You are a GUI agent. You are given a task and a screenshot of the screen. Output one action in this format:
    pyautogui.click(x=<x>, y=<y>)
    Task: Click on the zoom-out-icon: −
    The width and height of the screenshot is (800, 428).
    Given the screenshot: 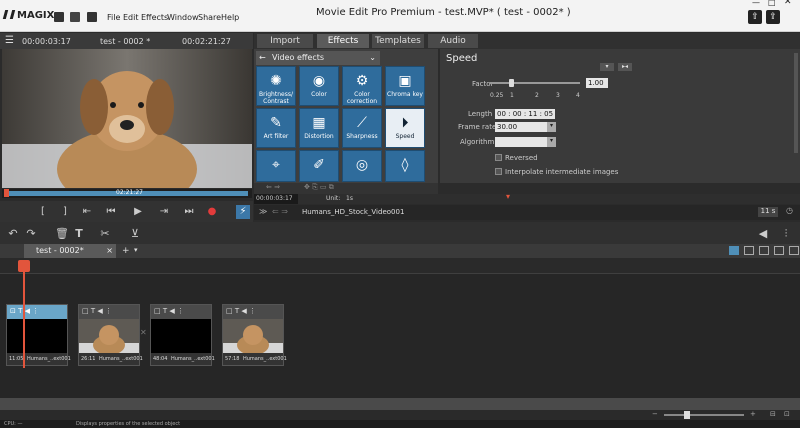 What is the action you would take?
    pyautogui.click(x=655, y=414)
    